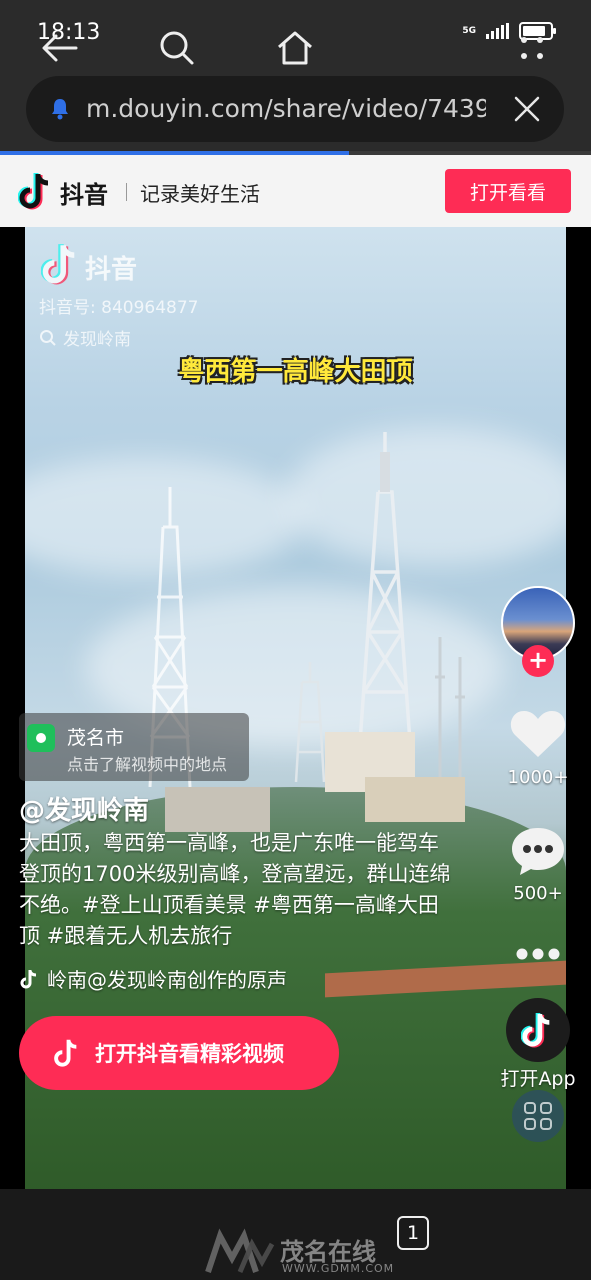  I want to click on network-type: 5G, so click(469, 30).